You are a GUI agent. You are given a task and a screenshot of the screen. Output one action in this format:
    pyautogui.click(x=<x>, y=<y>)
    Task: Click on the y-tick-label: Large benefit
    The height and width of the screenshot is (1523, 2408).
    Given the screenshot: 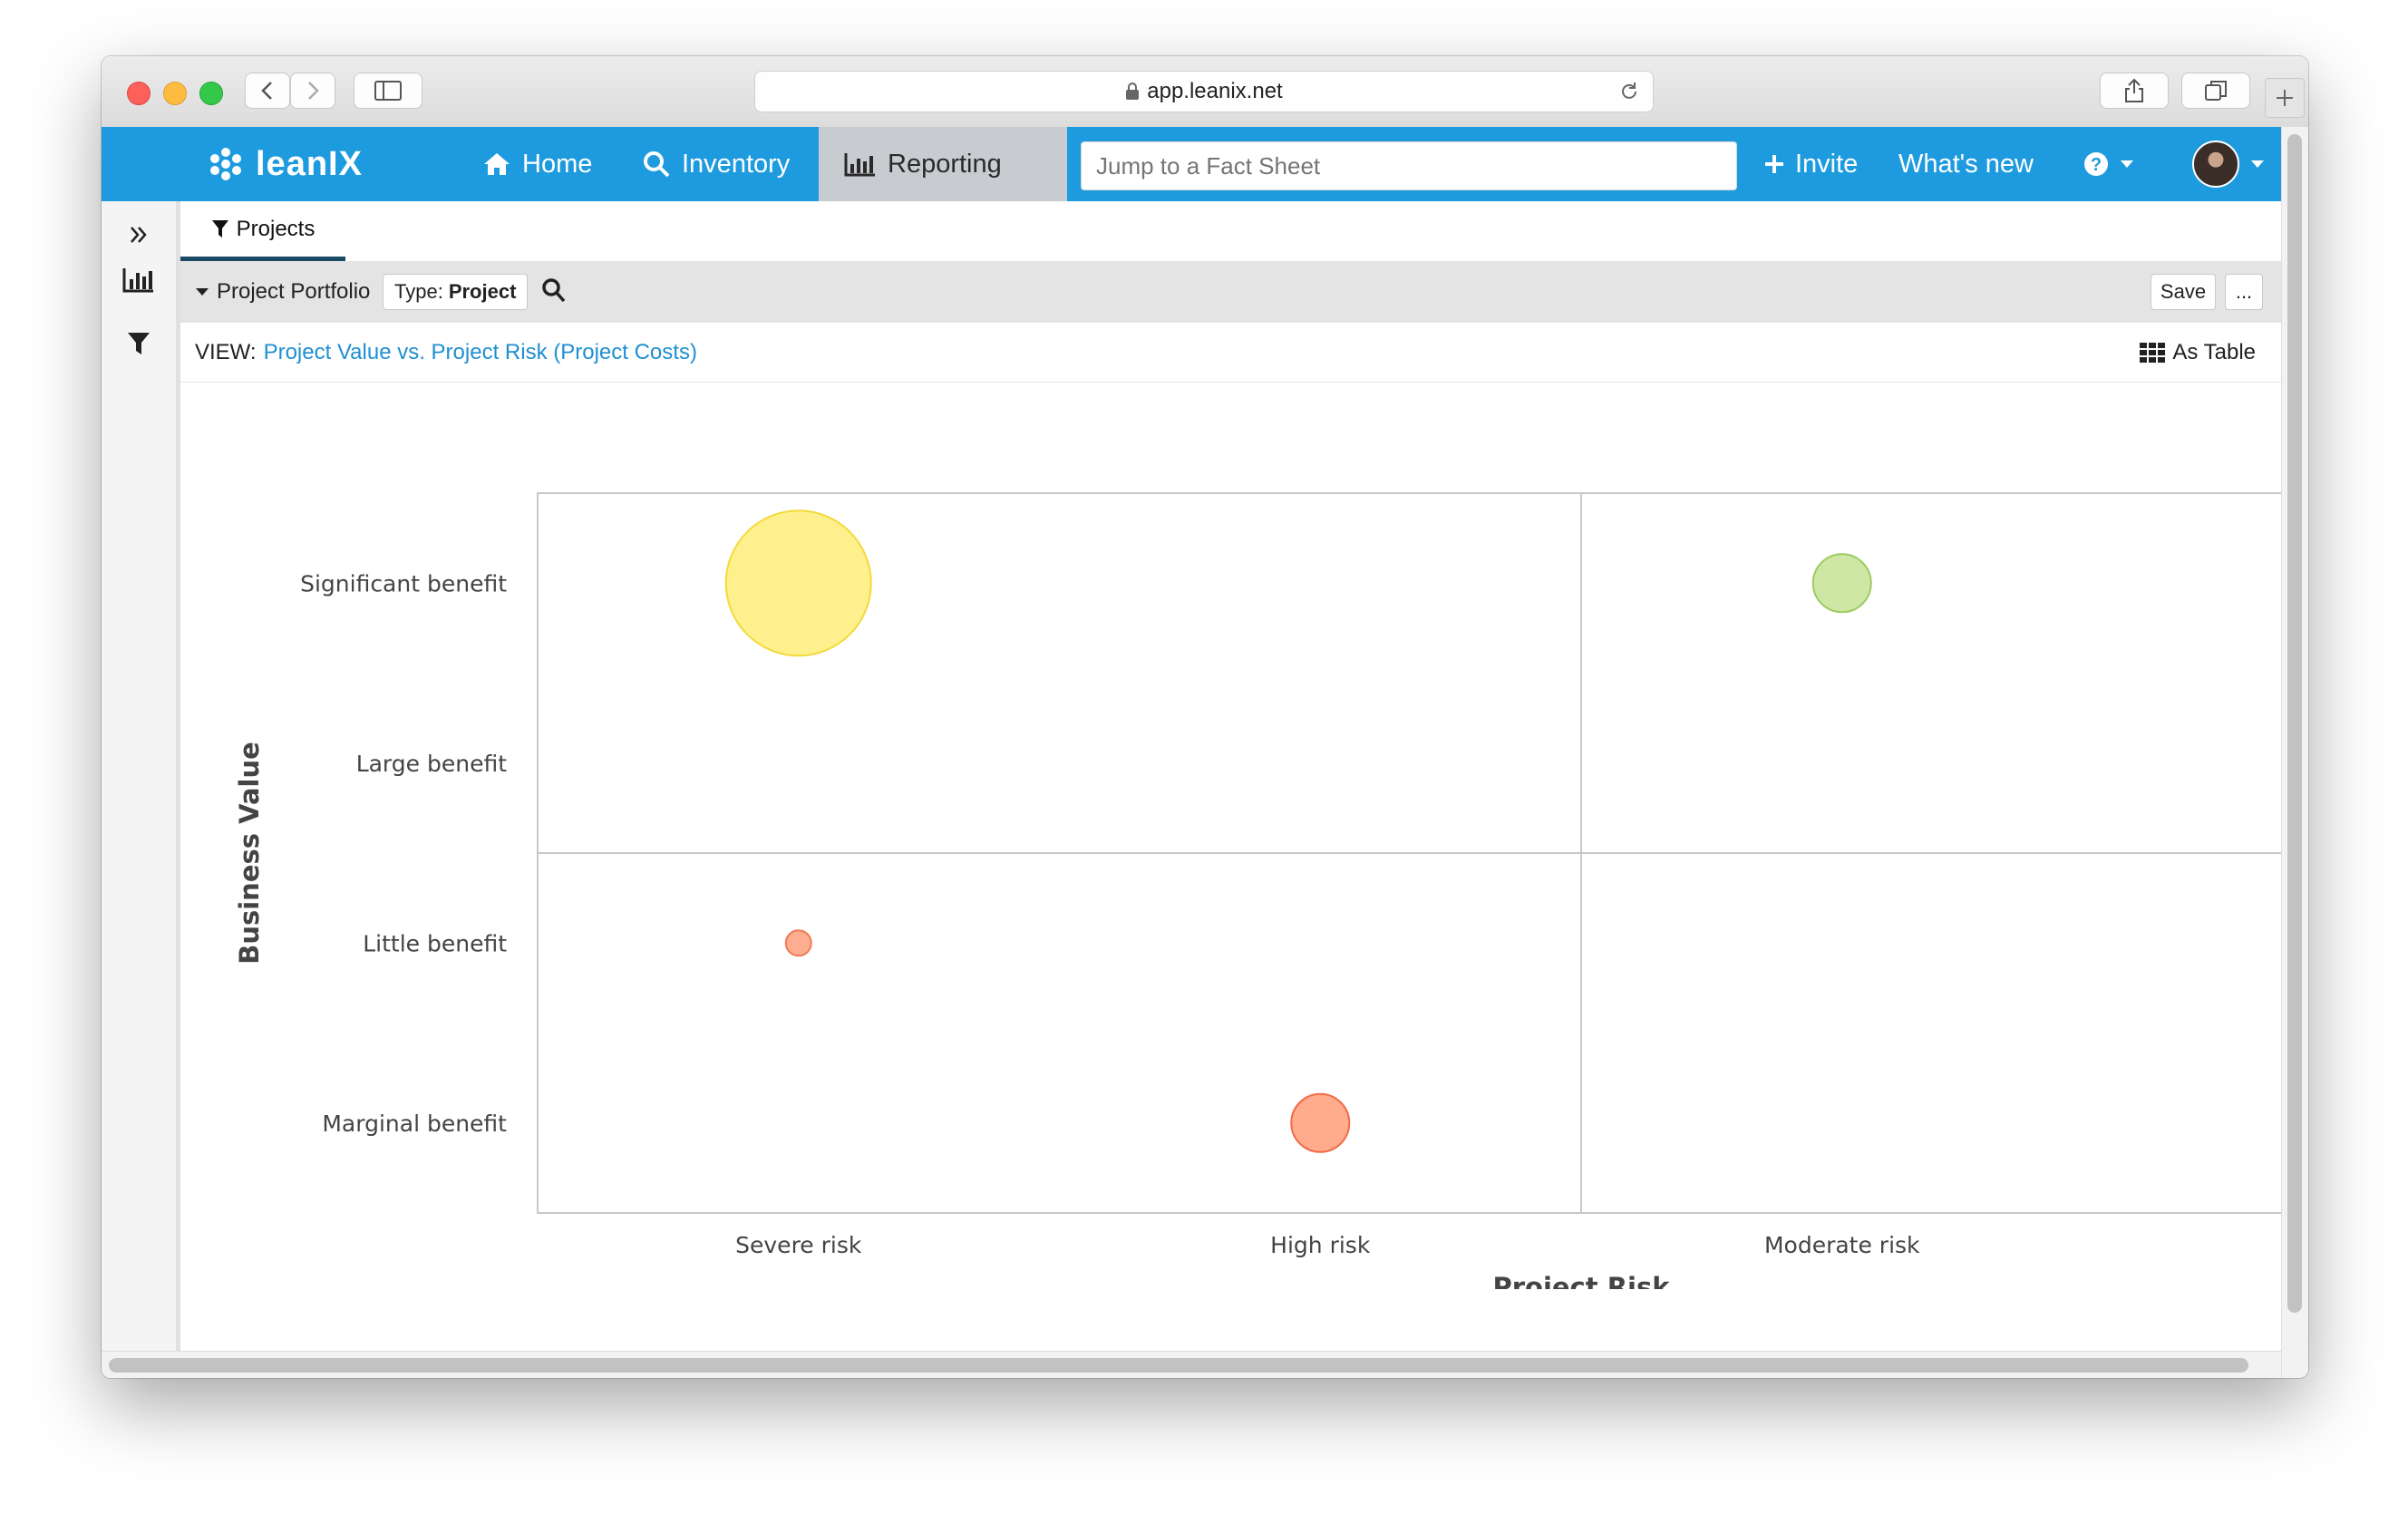 What is the action you would take?
    pyautogui.click(x=432, y=764)
    